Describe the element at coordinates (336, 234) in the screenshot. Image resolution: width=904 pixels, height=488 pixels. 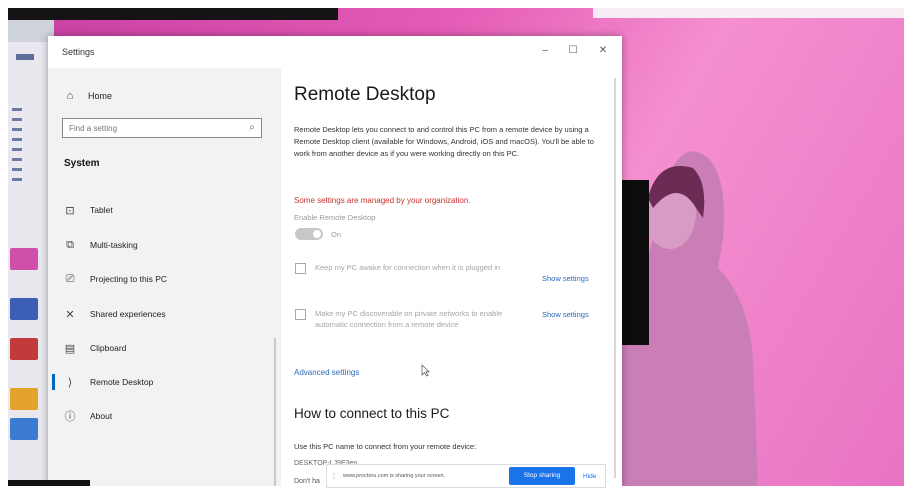
I see `toggle-state-label: On` at that location.